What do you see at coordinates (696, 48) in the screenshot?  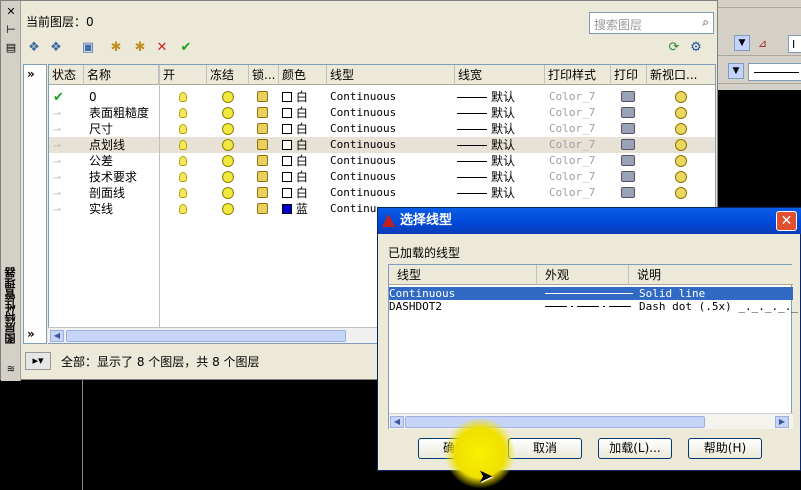 I see `settings-icon: ⚙` at bounding box center [696, 48].